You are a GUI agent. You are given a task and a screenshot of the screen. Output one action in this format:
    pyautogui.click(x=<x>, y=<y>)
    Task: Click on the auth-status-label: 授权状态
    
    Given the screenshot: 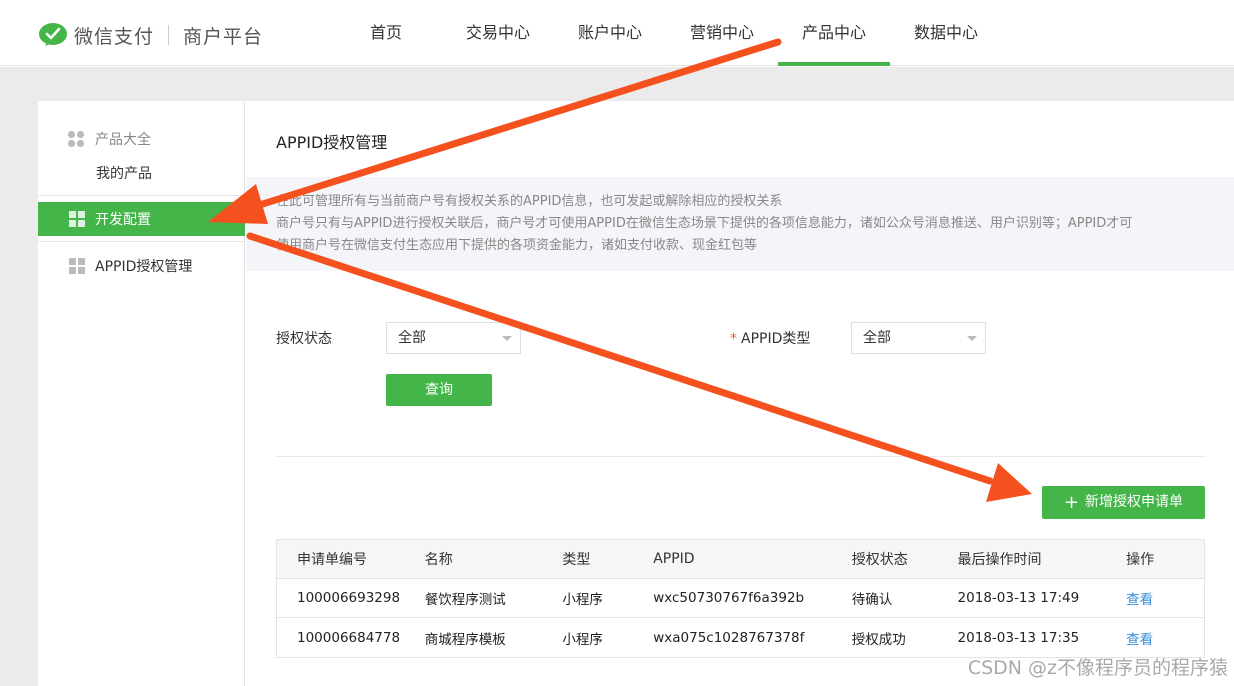 What is the action you would take?
    pyautogui.click(x=304, y=339)
    